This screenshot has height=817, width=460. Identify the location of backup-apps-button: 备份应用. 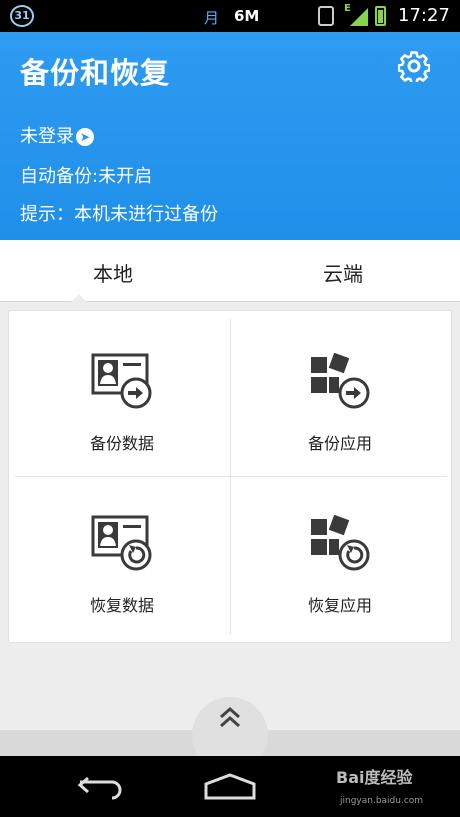
(340, 397).